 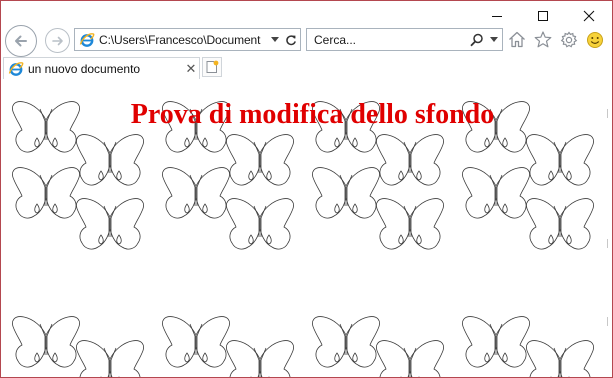 What do you see at coordinates (569, 40) in the screenshot?
I see `settings-gear-icon` at bounding box center [569, 40].